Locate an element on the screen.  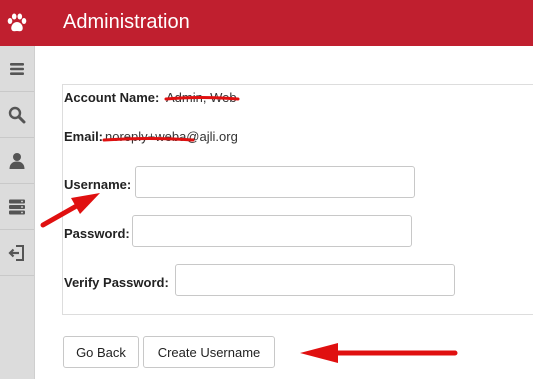
user-icon is located at coordinates (17, 160).